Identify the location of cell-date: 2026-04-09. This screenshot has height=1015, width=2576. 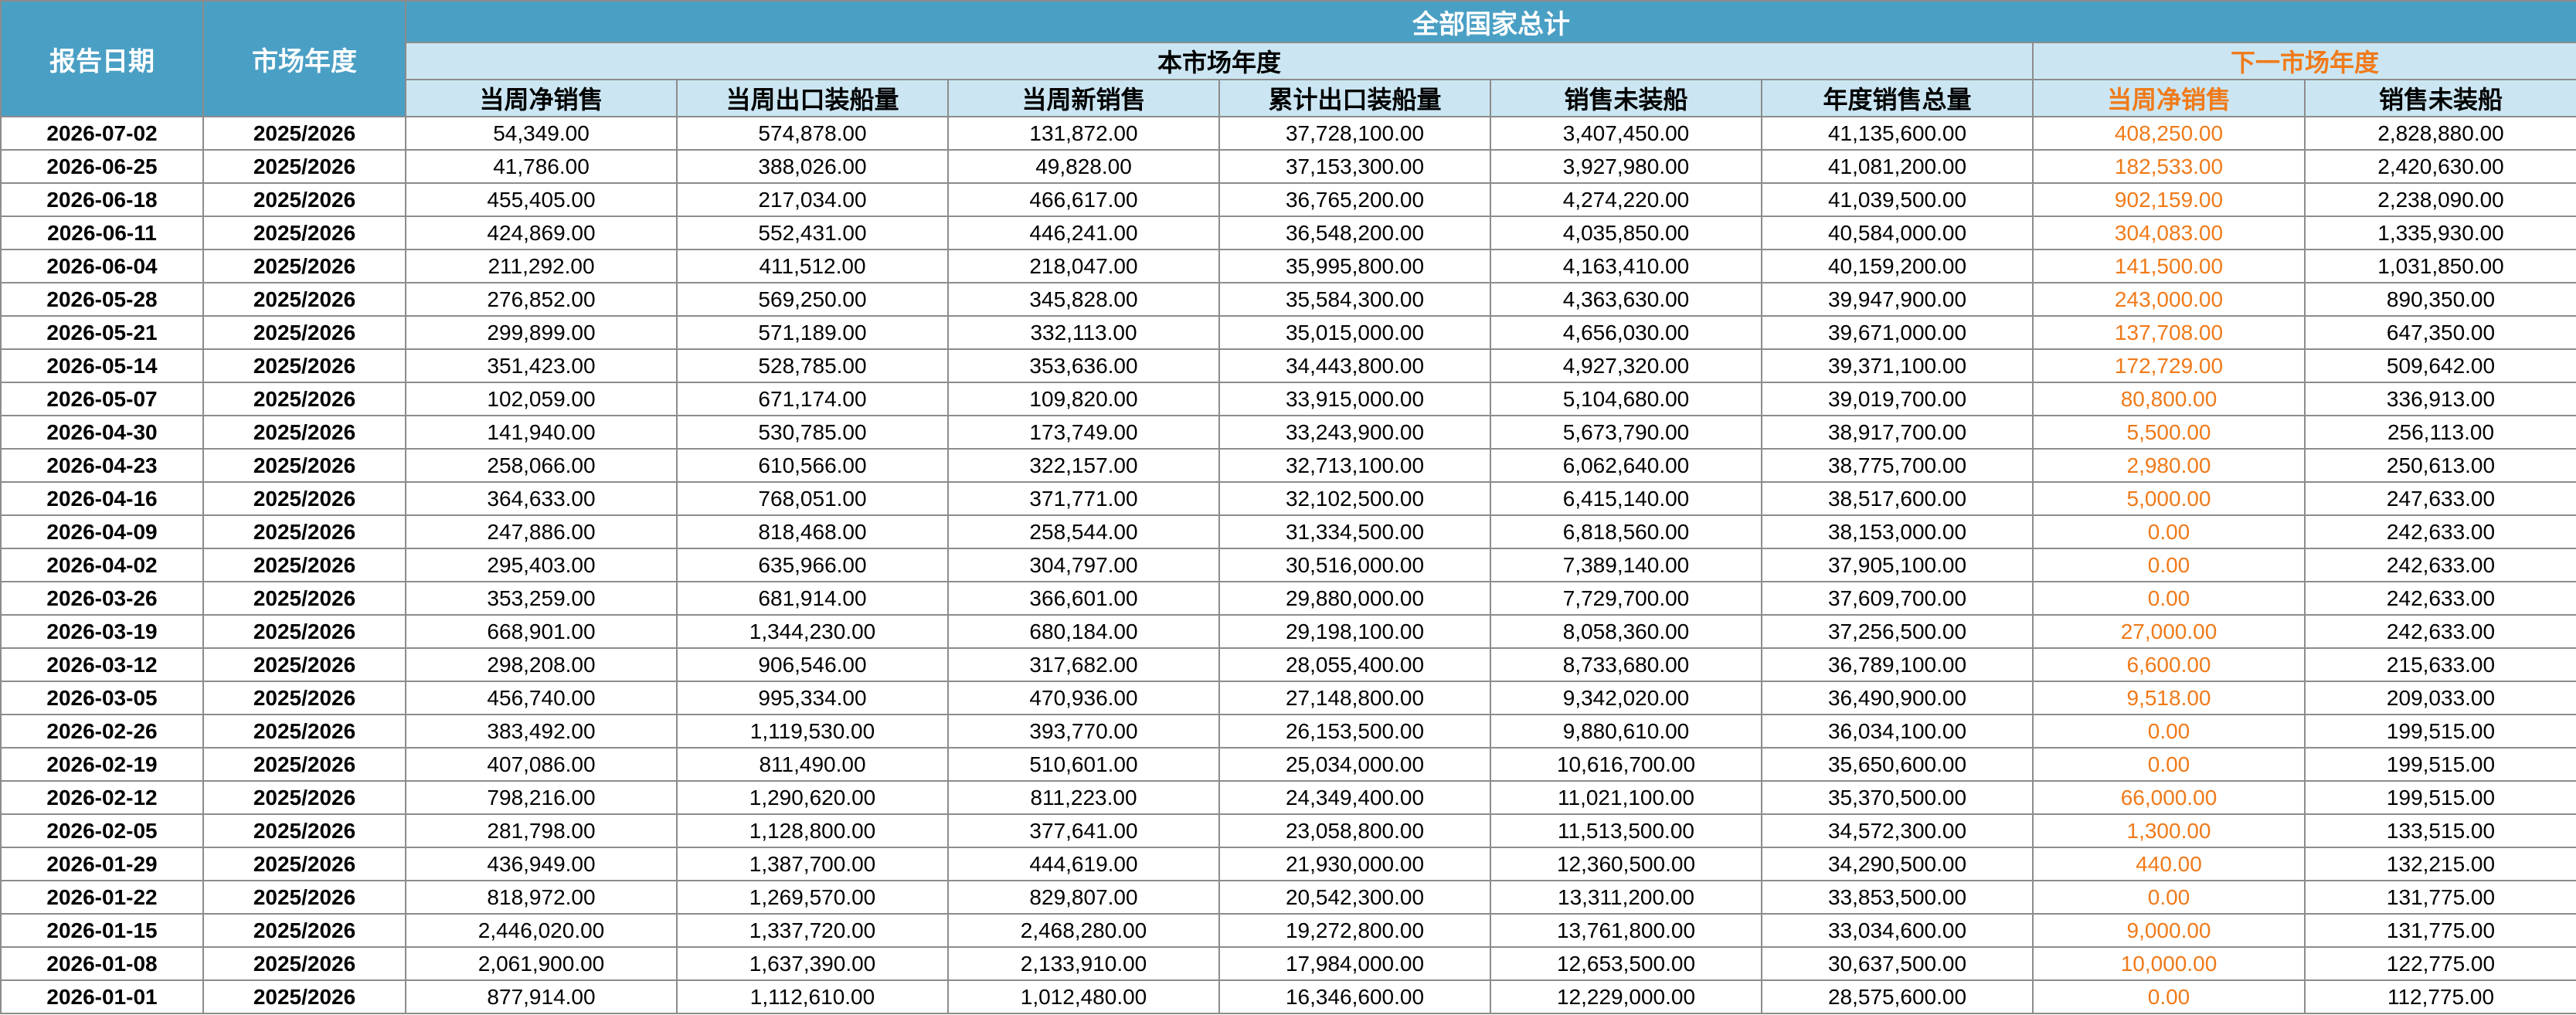
(102, 532).